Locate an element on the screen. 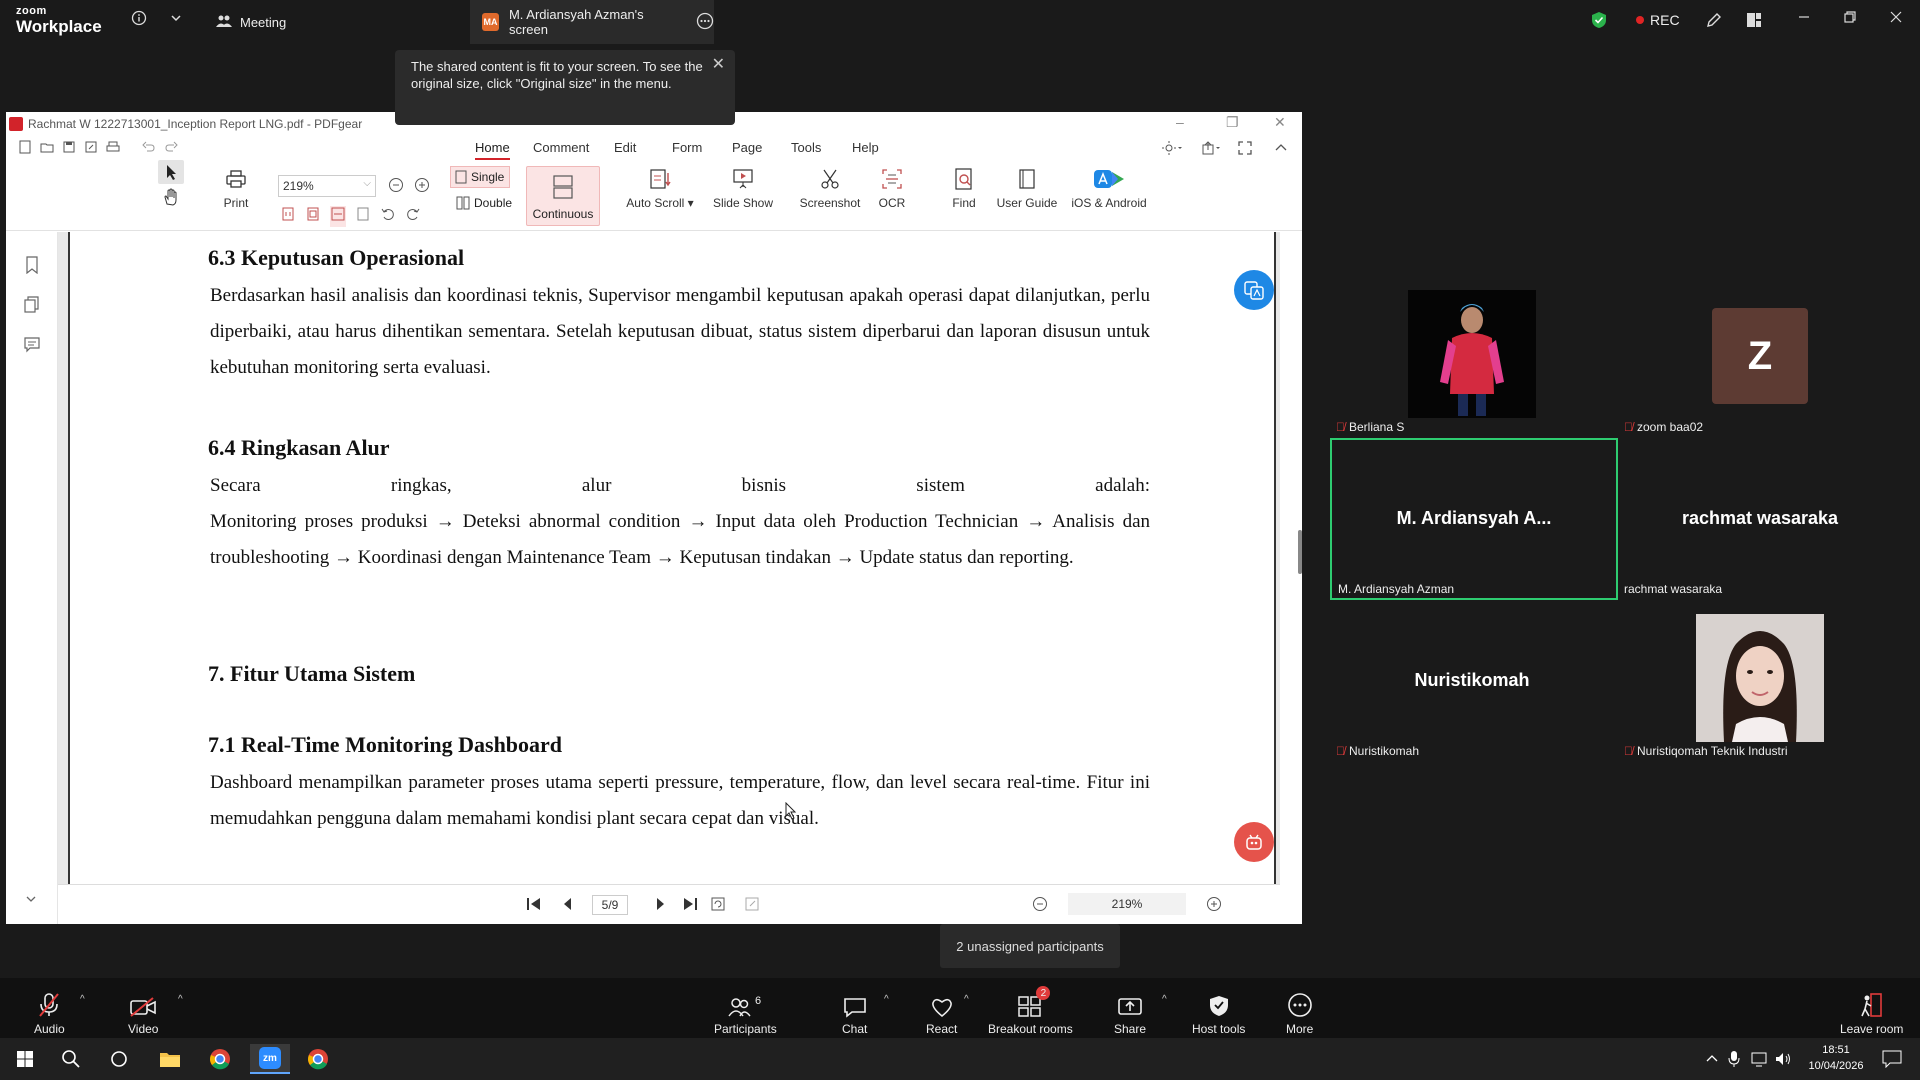 This screenshot has height=1080, width=1920. menu-page: Page is located at coordinates (747, 147).